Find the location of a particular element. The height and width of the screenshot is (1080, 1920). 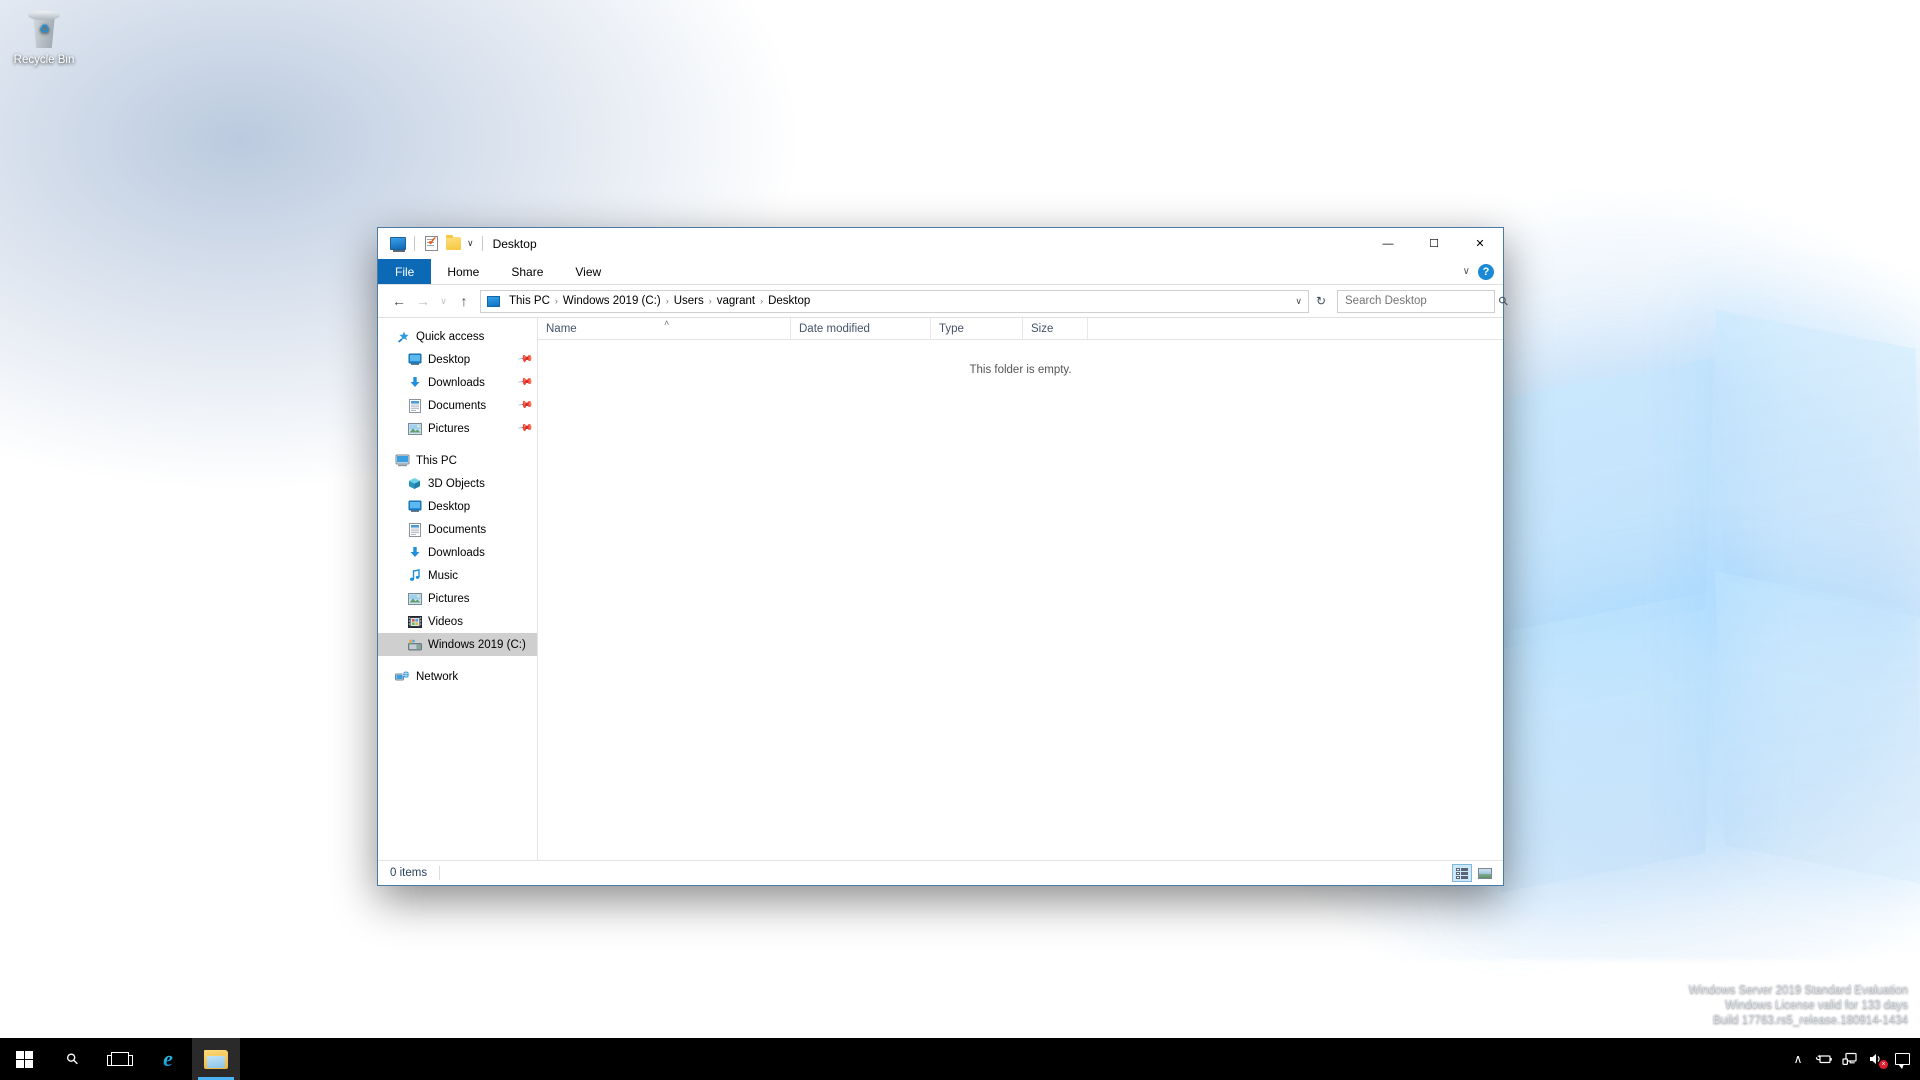

breadcrumb-item-this-pc: This PC is located at coordinates (529, 301).